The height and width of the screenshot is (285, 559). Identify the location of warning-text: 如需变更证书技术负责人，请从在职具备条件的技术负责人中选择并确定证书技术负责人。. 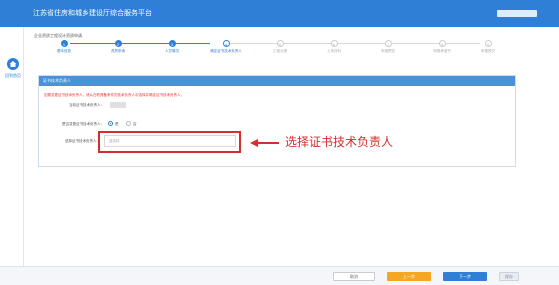
(114, 95).